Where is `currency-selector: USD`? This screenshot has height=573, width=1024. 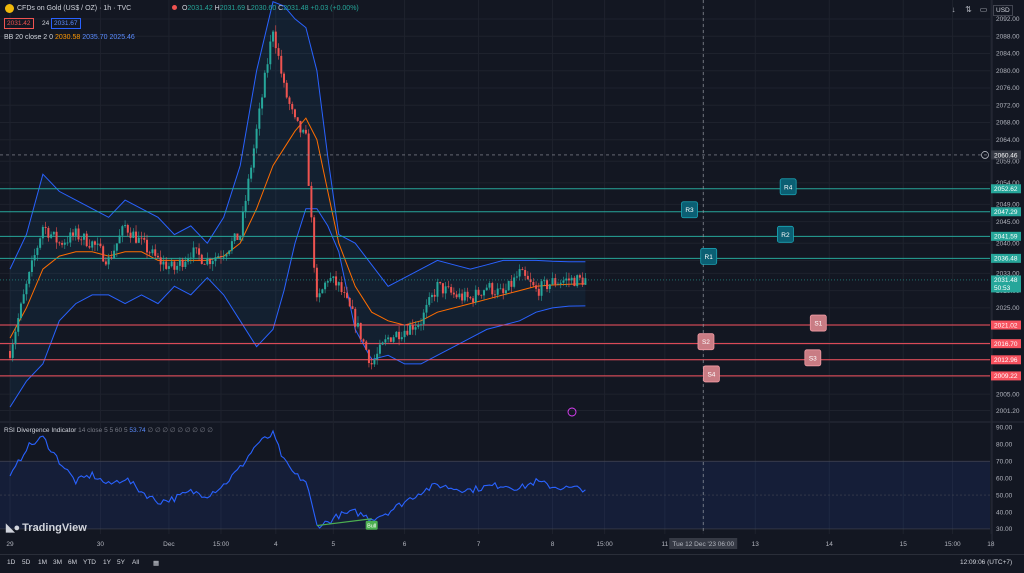 currency-selector: USD is located at coordinates (1003, 10).